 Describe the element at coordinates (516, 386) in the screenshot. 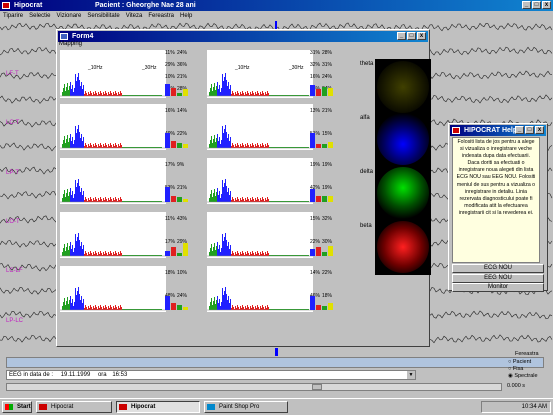

I see `time-readout: 0.000 s` at that location.